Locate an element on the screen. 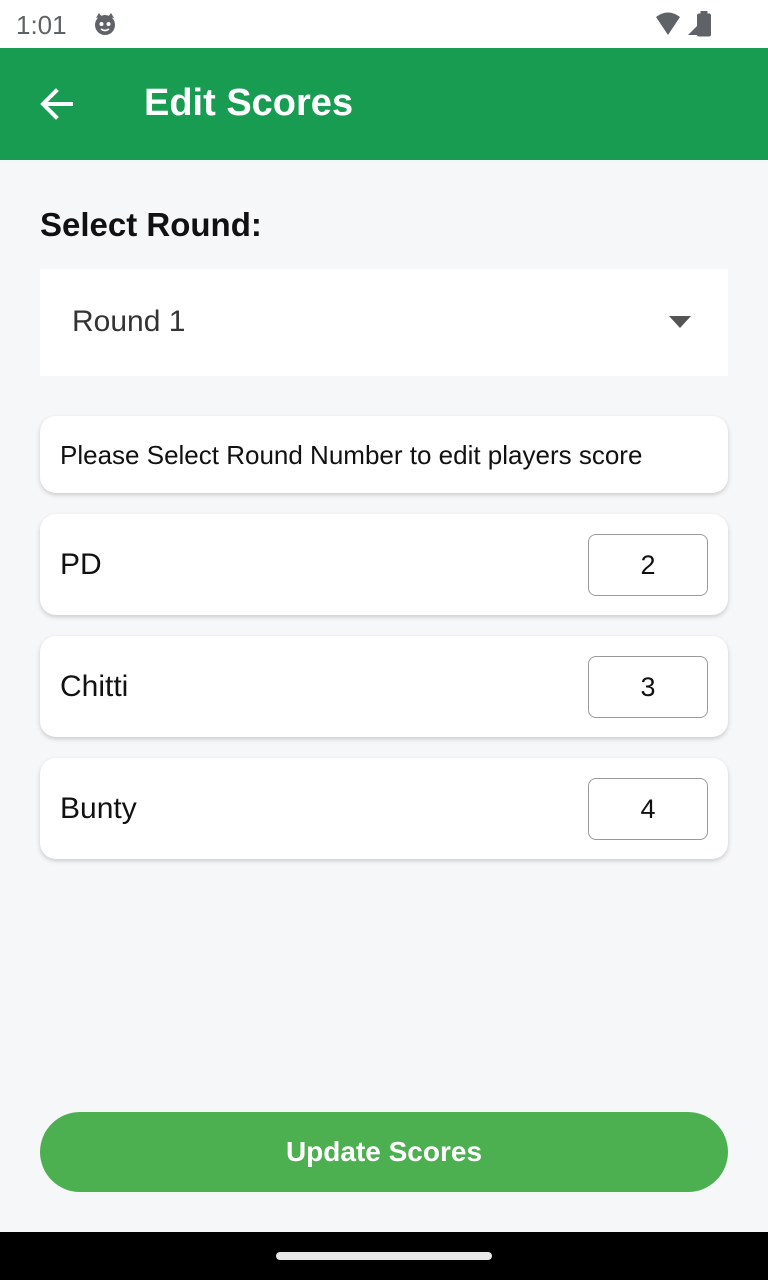  app-bar: Edit Scores is located at coordinates (384, 104).